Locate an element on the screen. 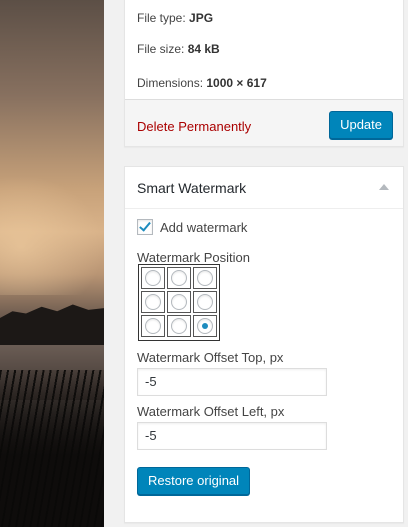 The height and width of the screenshot is (527, 408). position-center is located at coordinates (179, 302).